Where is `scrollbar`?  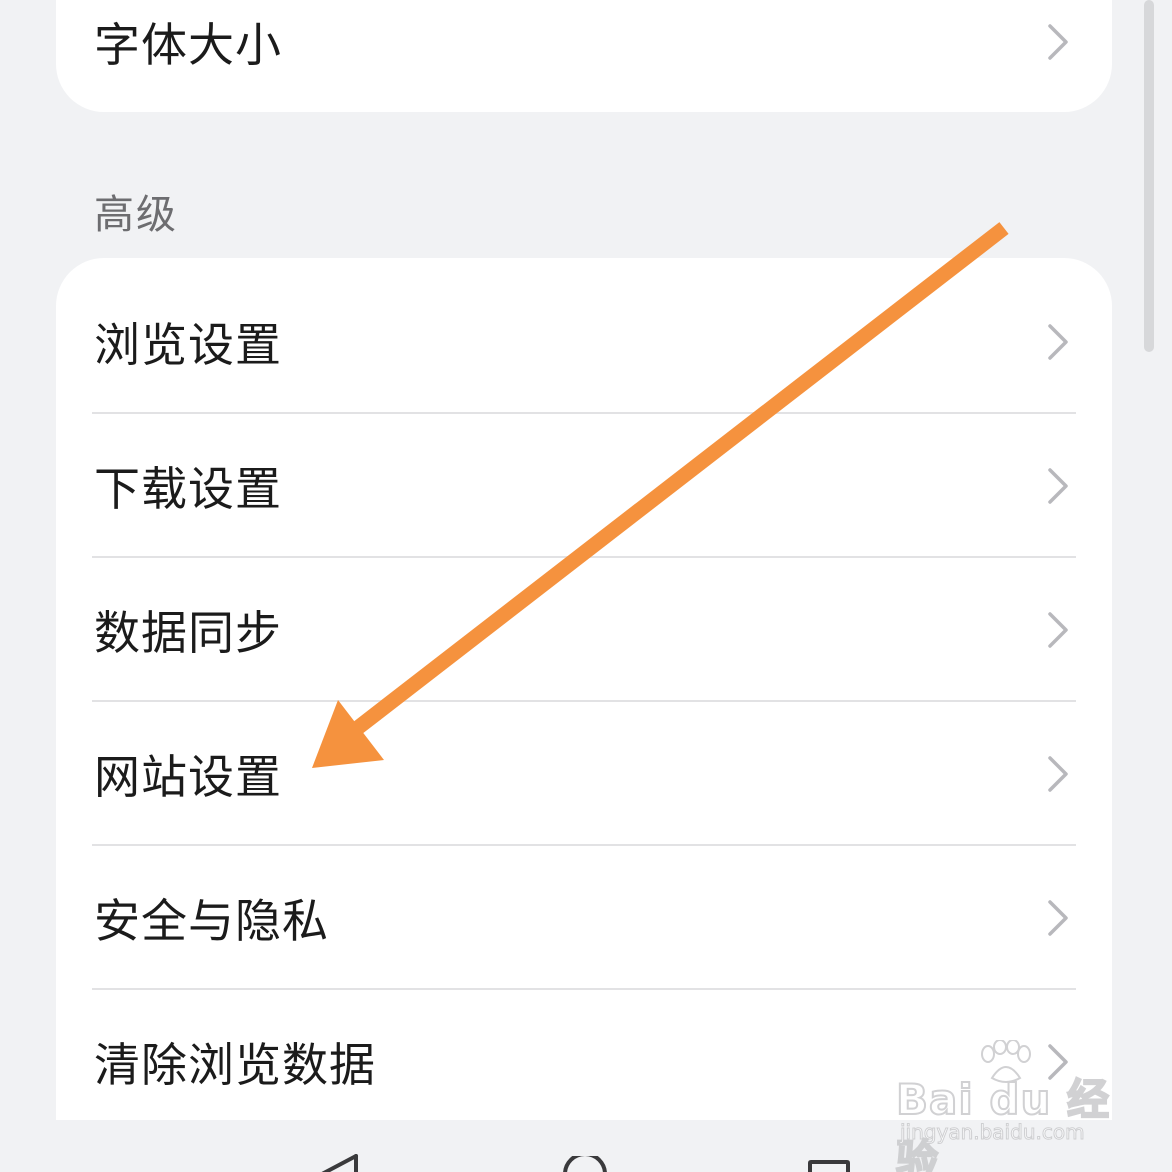 scrollbar is located at coordinates (1149, 176).